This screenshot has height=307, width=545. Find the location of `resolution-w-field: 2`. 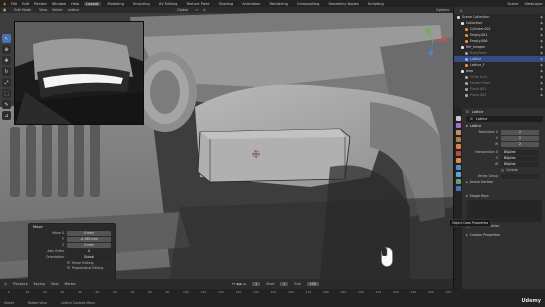

resolution-w-field: 2 is located at coordinates (520, 144).